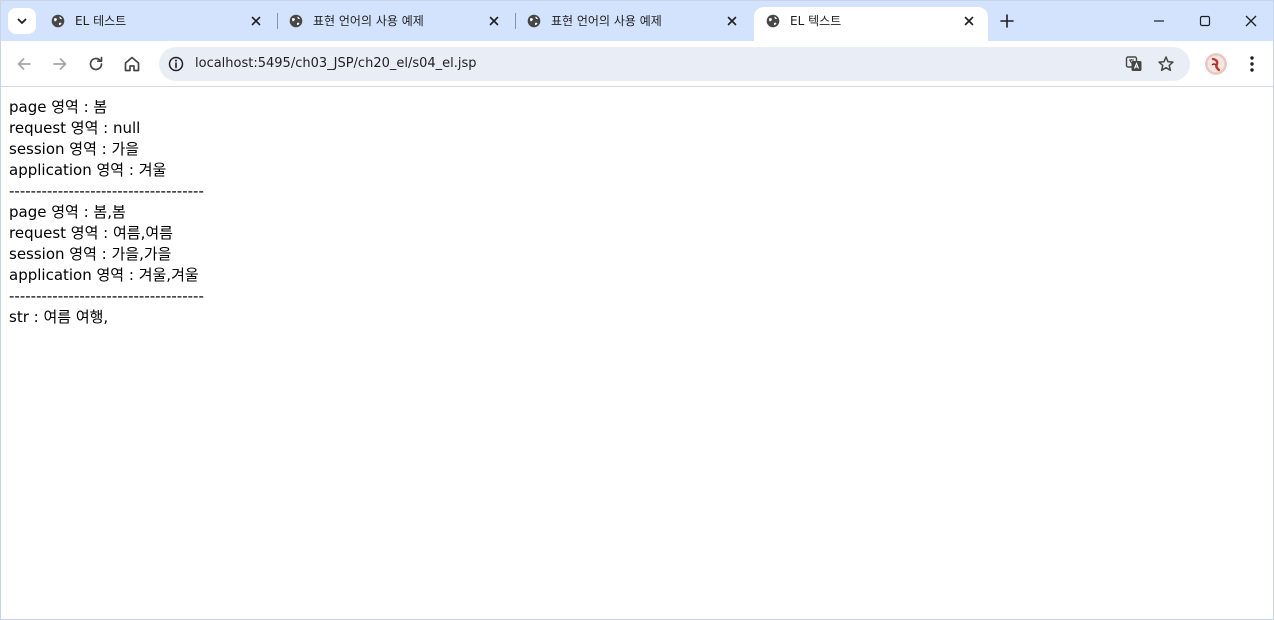 Image resolution: width=1274 pixels, height=620 pixels. What do you see at coordinates (1134, 64) in the screenshot?
I see `translate-icon` at bounding box center [1134, 64].